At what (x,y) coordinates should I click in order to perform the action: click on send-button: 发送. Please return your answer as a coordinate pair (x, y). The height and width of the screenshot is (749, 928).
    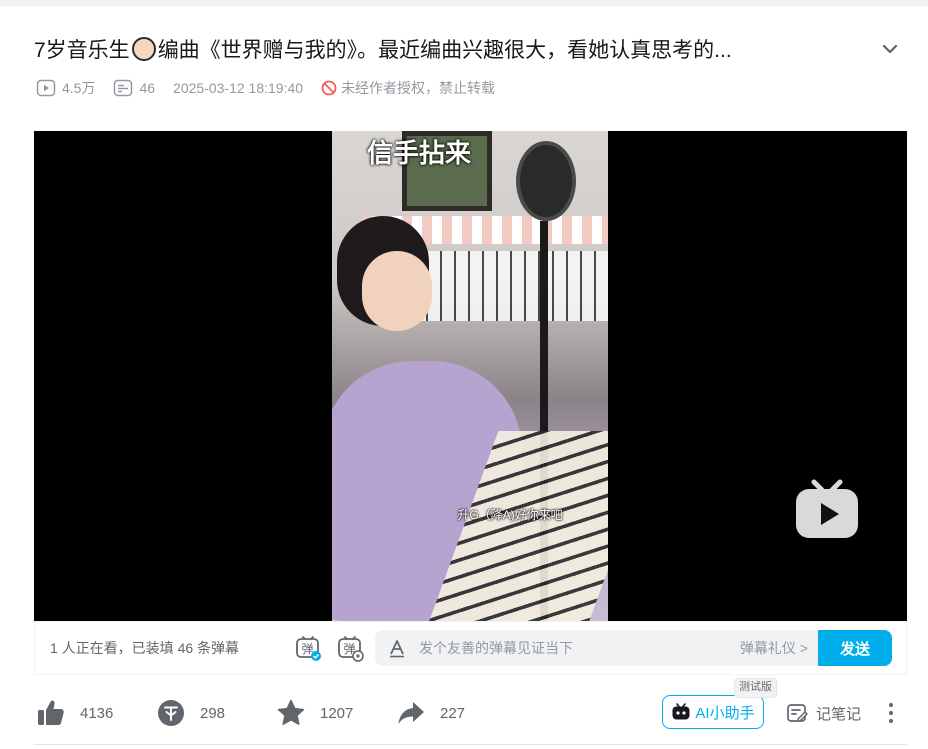
    Looking at the image, I should click on (855, 648).